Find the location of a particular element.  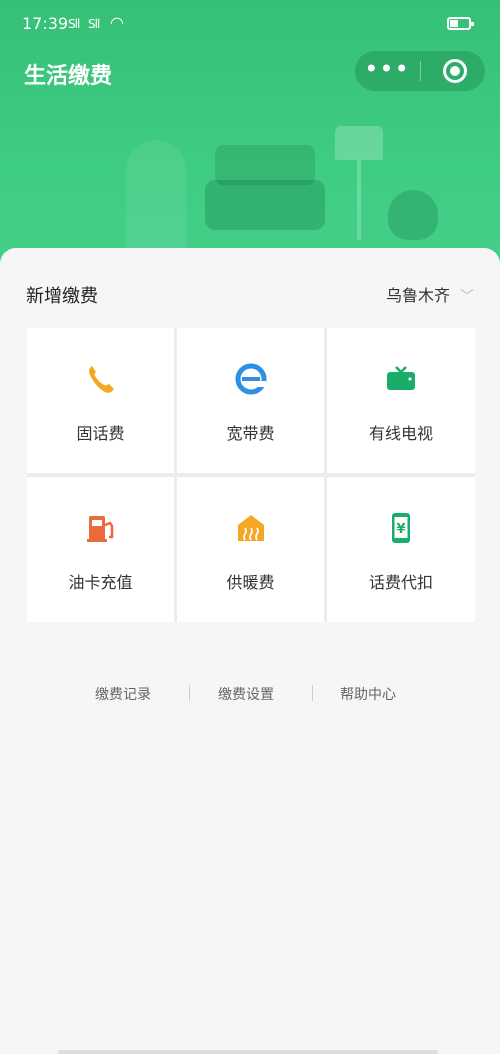

service-label: 有线电视 is located at coordinates (400, 433).